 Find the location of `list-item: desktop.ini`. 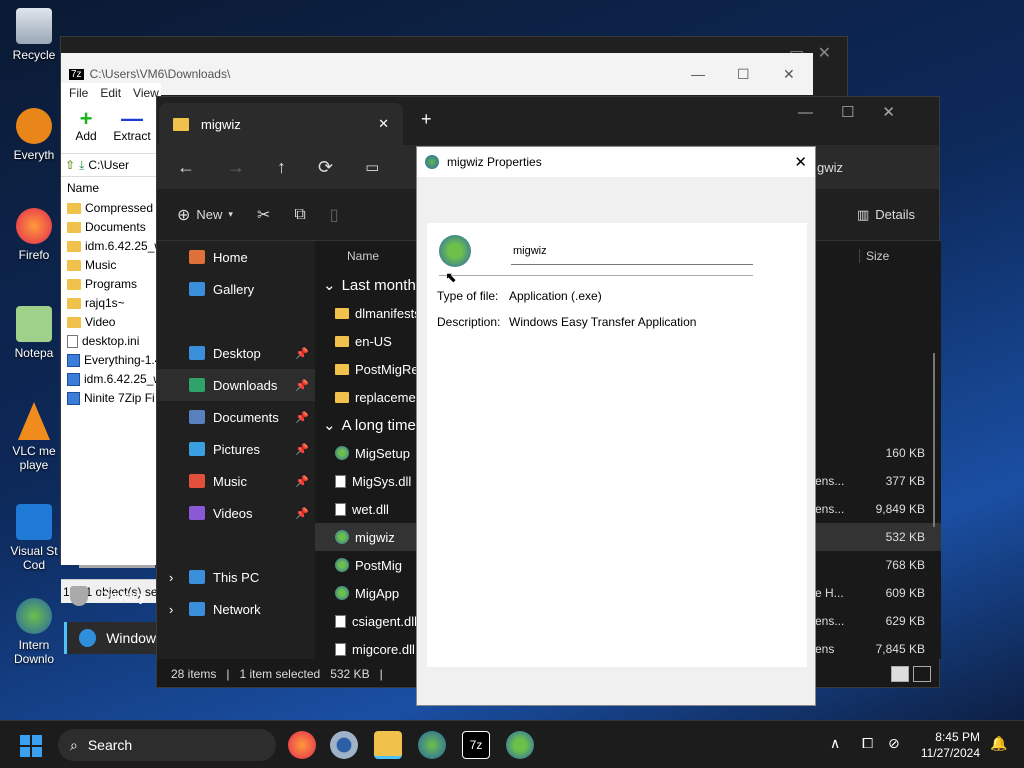

list-item: desktop.ini is located at coordinates (109, 341).